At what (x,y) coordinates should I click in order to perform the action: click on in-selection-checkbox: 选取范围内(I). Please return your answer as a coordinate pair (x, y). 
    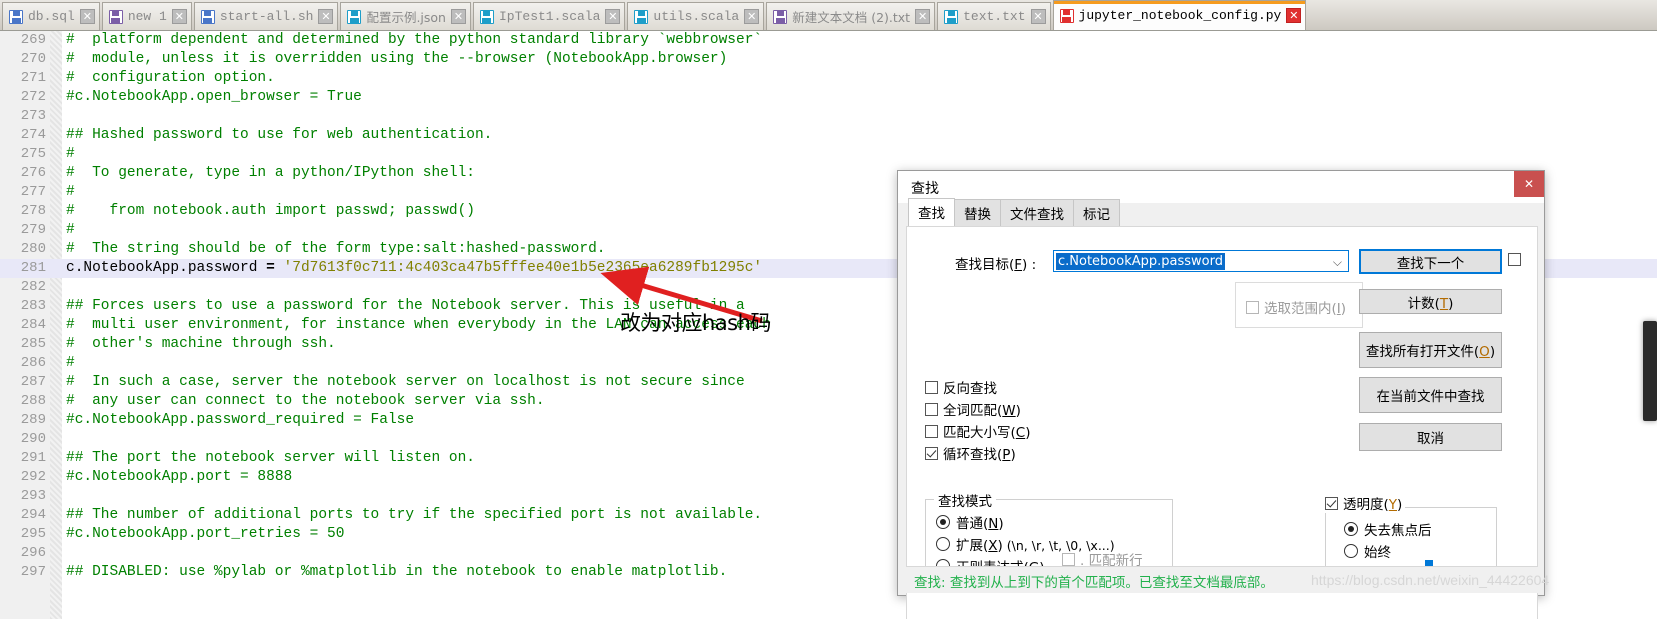
    Looking at the image, I should click on (1296, 307).